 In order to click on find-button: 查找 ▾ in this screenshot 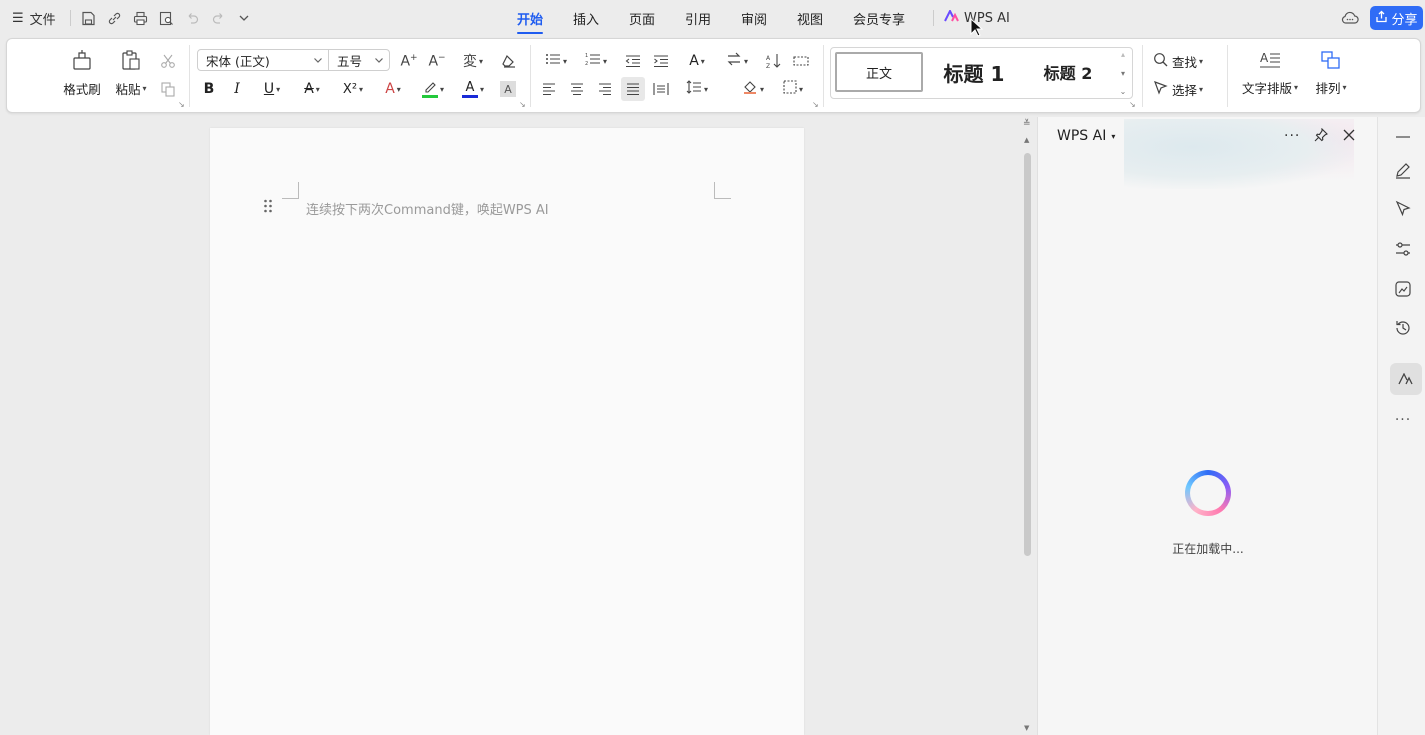, I will do `click(1184, 61)`.